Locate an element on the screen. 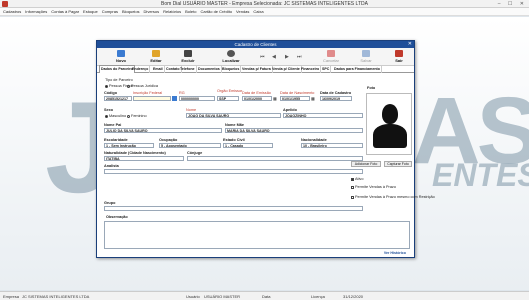 This screenshot has height=300, width=529. tab-item: SPC is located at coordinates (326, 69).